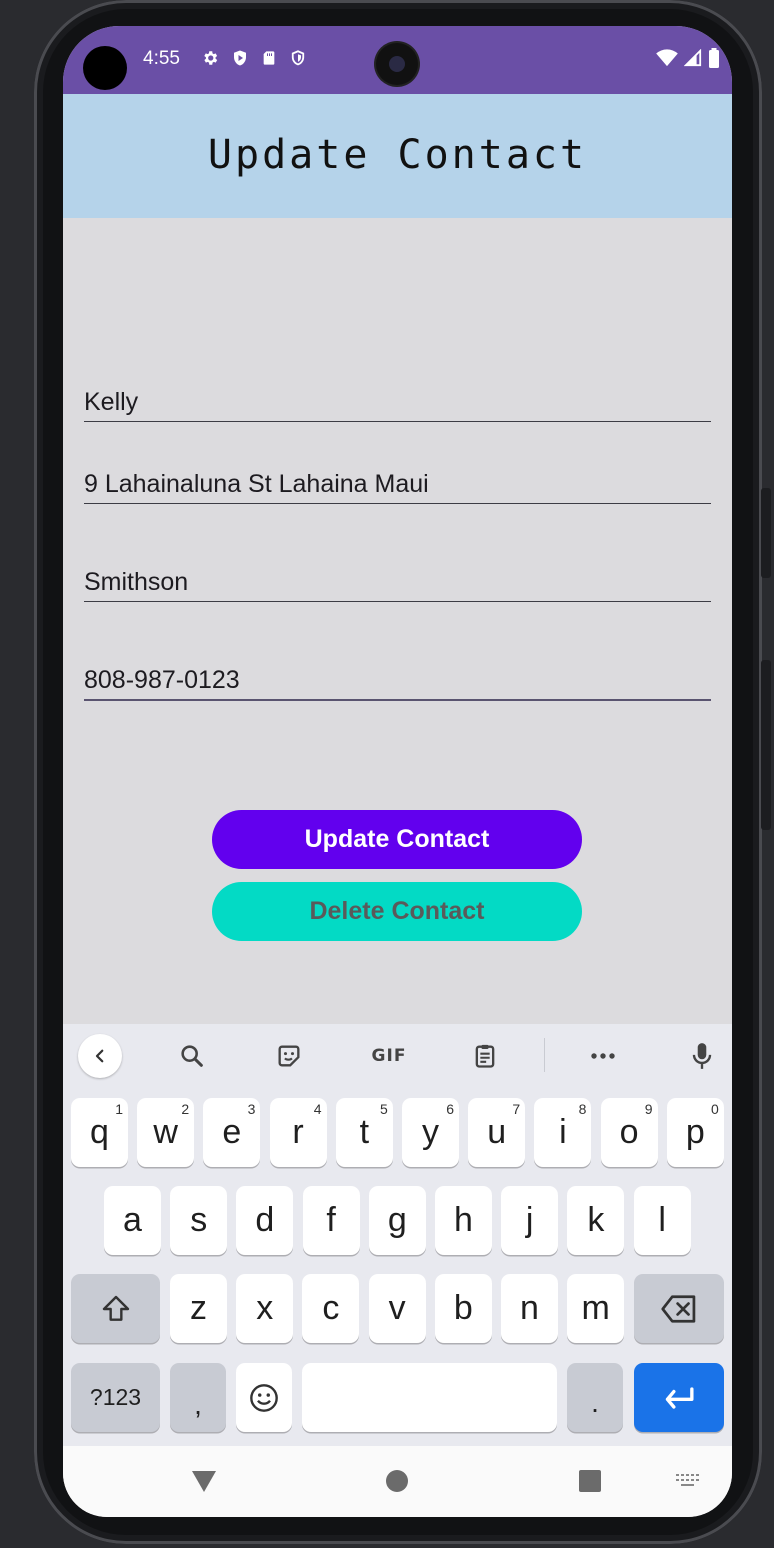 The image size is (774, 1548). Describe the element at coordinates (265, 1308) in the screenshot. I see `key-x: x` at that location.